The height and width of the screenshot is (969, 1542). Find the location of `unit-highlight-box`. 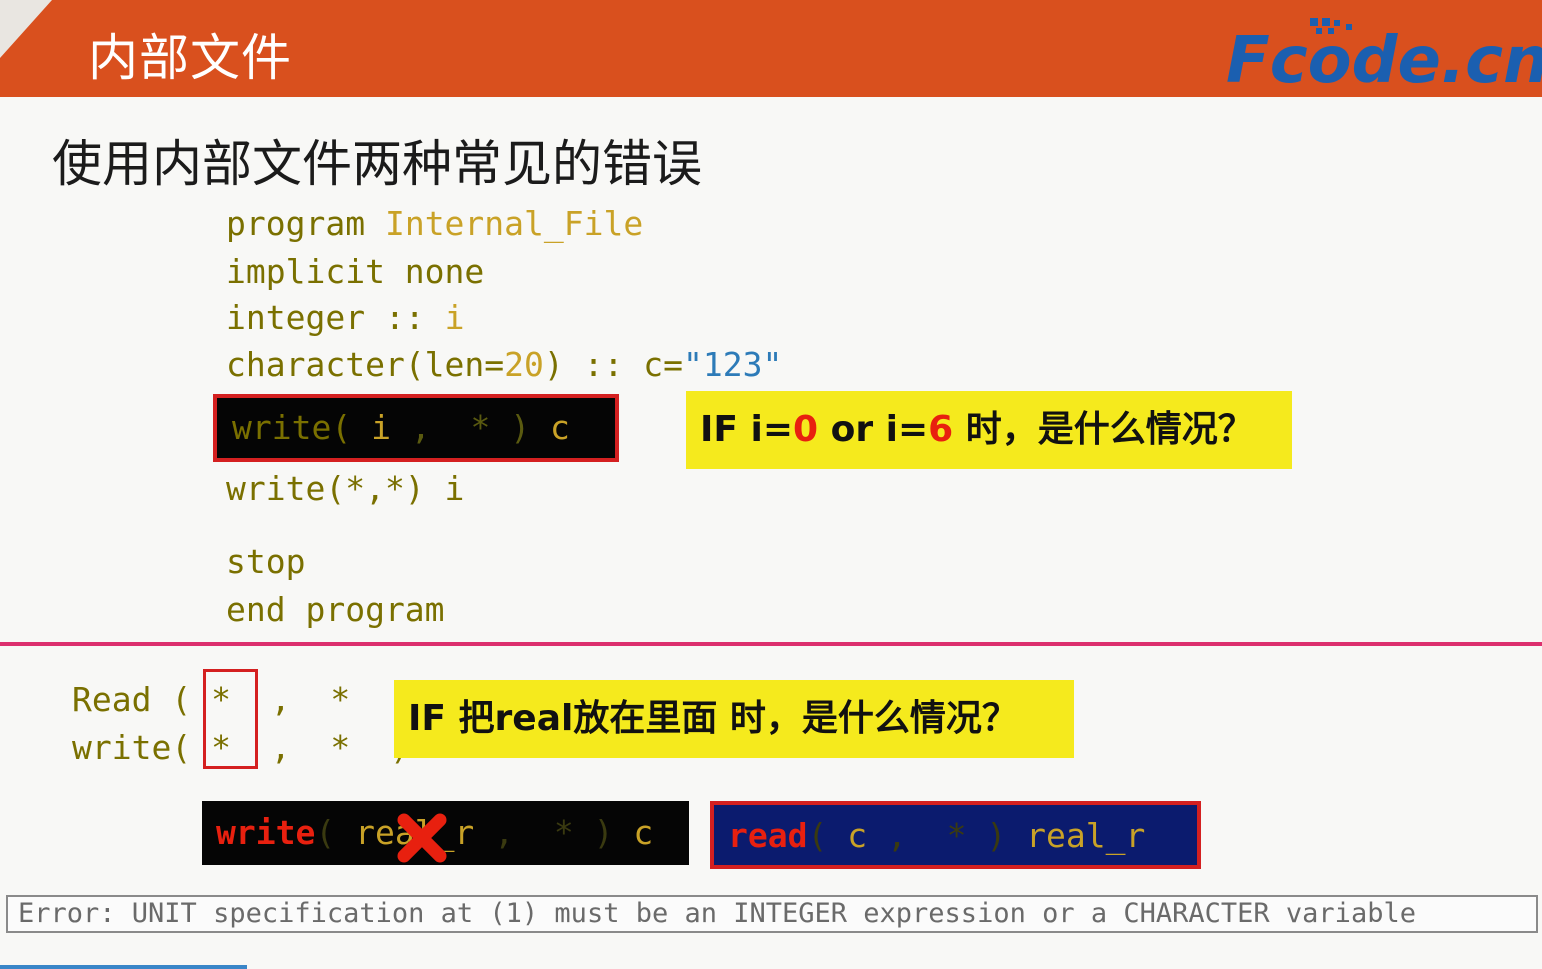

unit-highlight-box is located at coordinates (230, 719).